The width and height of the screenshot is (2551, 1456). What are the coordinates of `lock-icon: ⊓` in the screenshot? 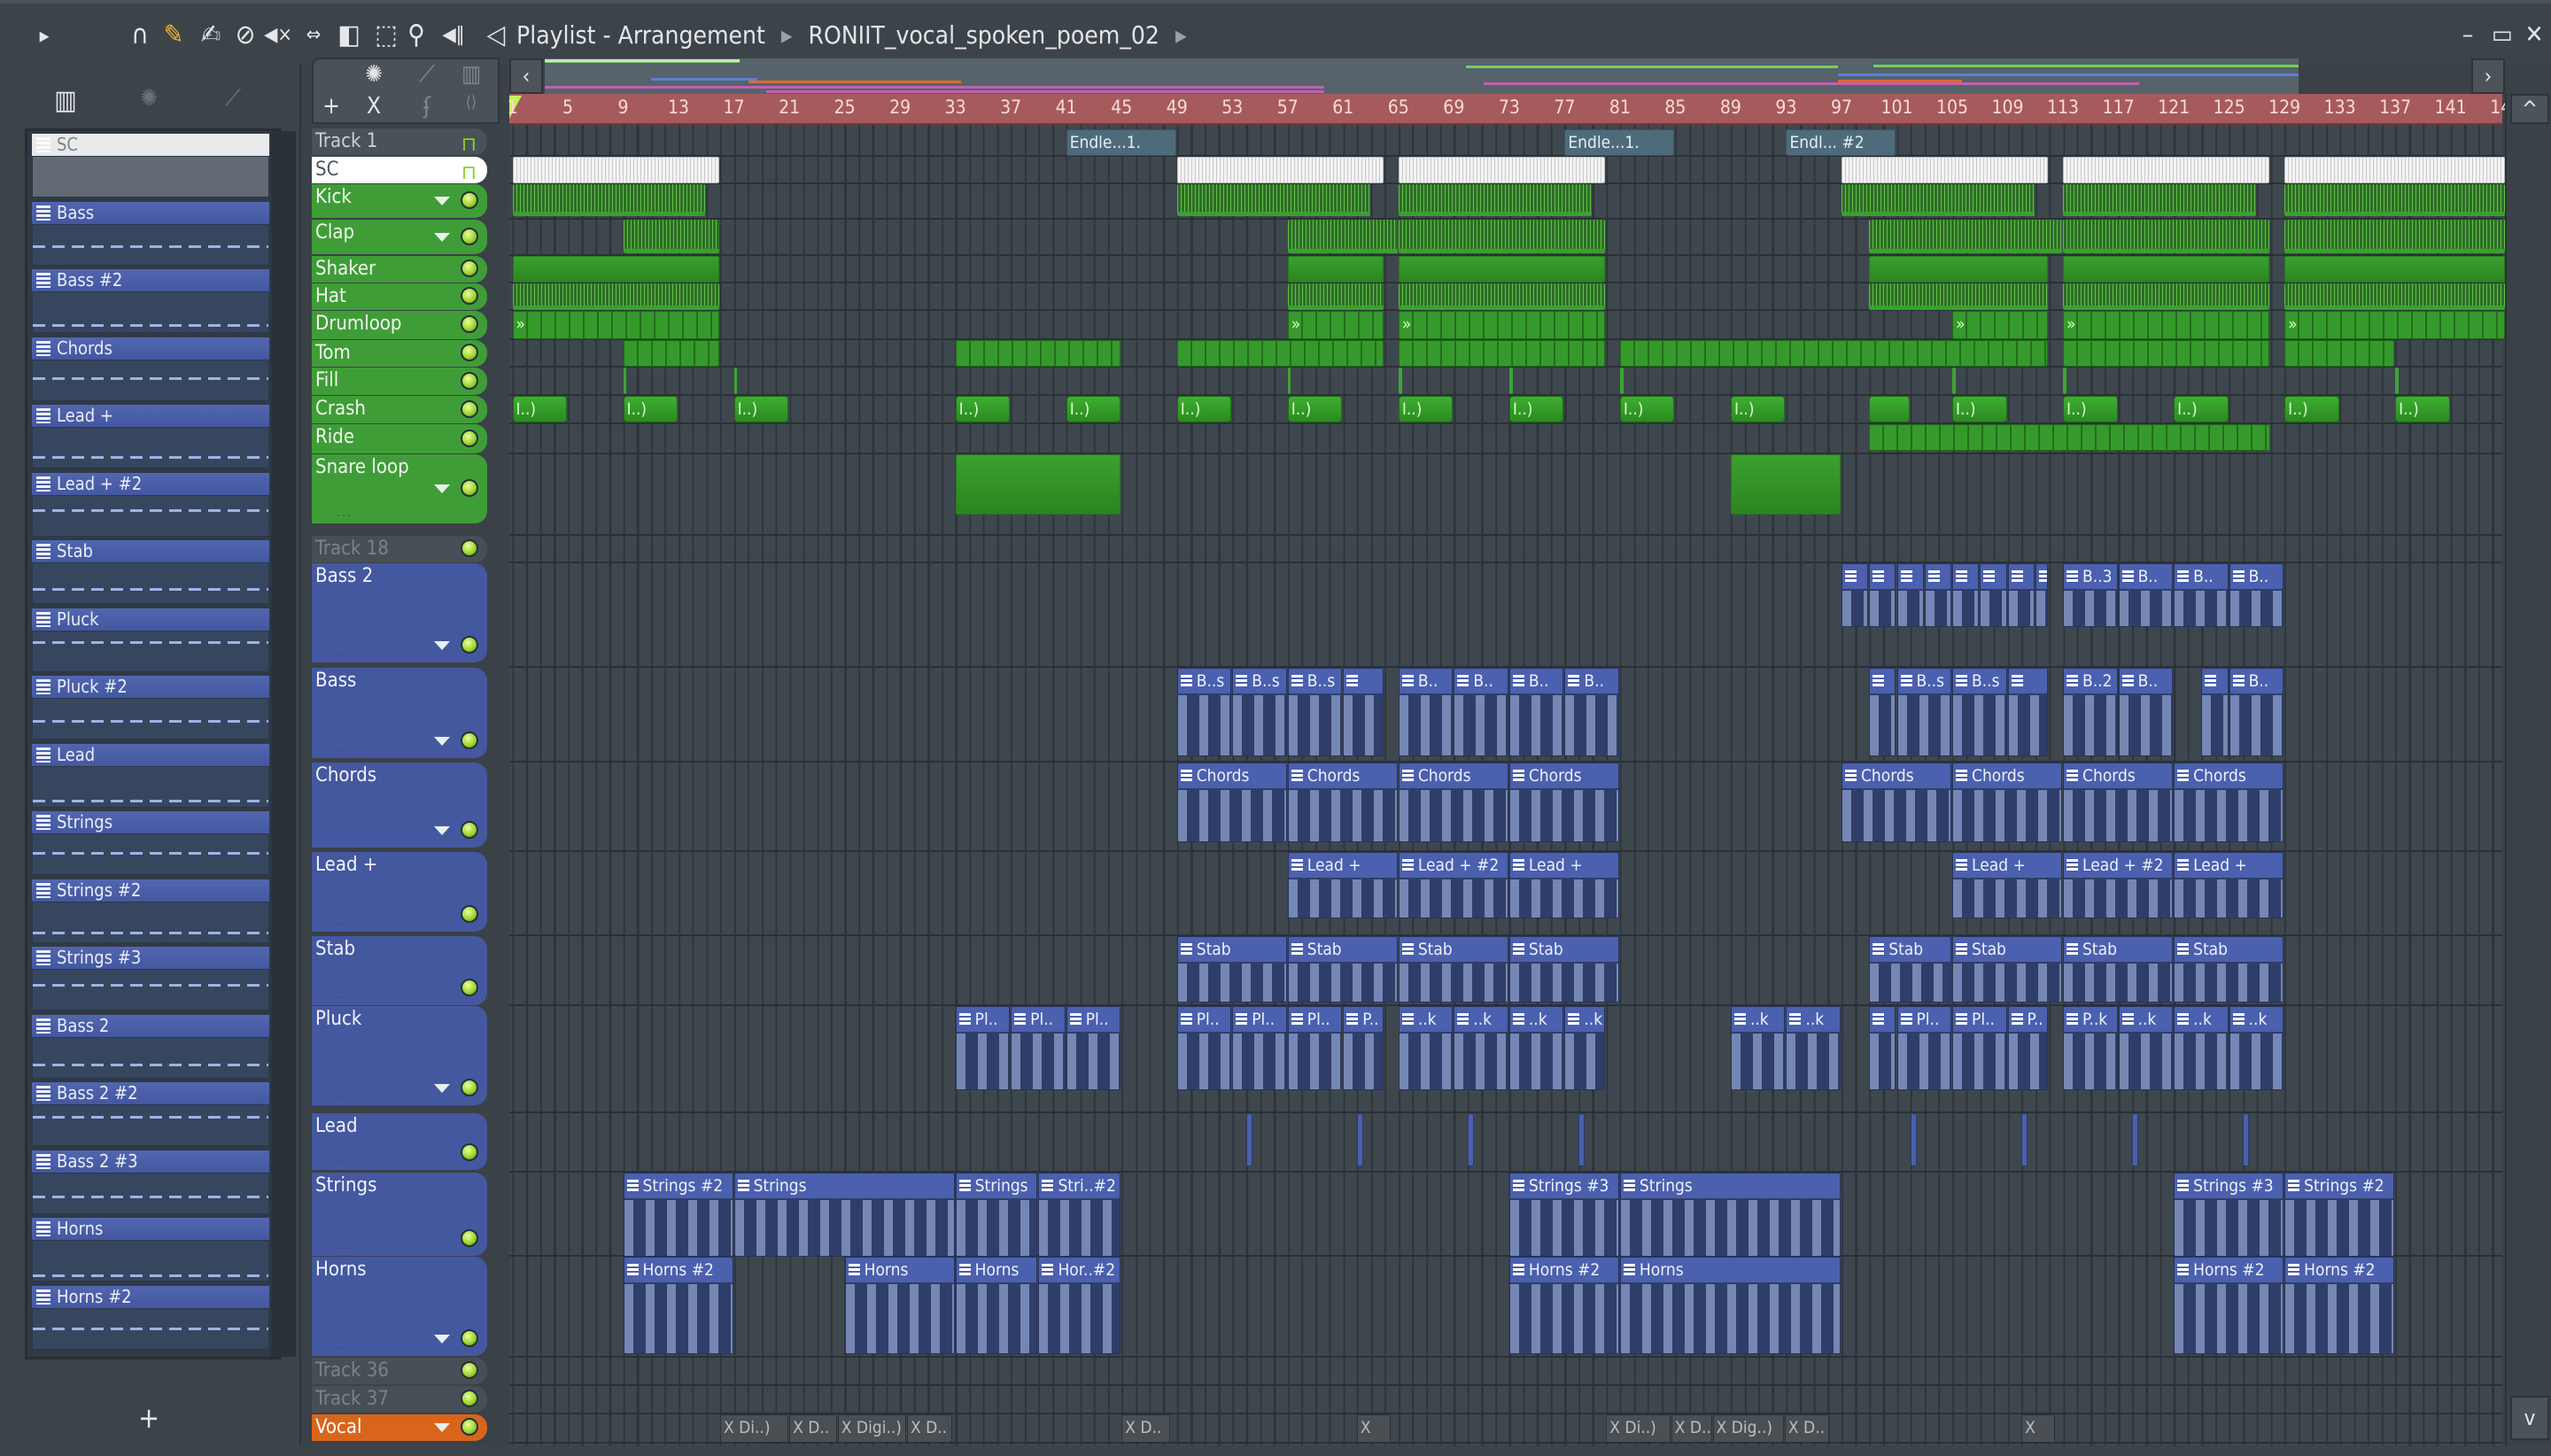 It's located at (469, 143).